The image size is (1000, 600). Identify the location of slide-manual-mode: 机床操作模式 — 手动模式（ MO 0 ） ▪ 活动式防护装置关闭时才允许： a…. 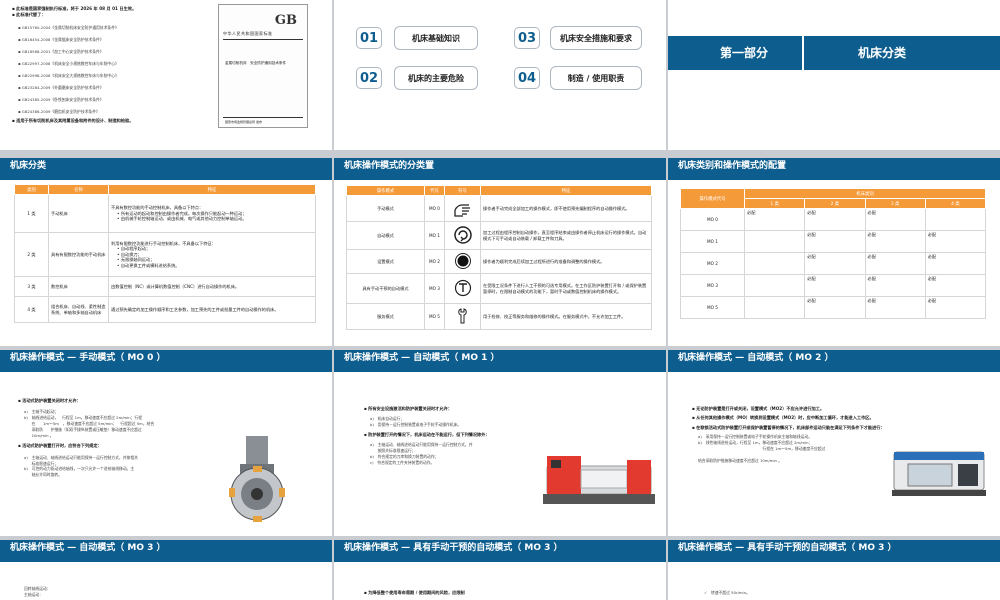
(166, 443).